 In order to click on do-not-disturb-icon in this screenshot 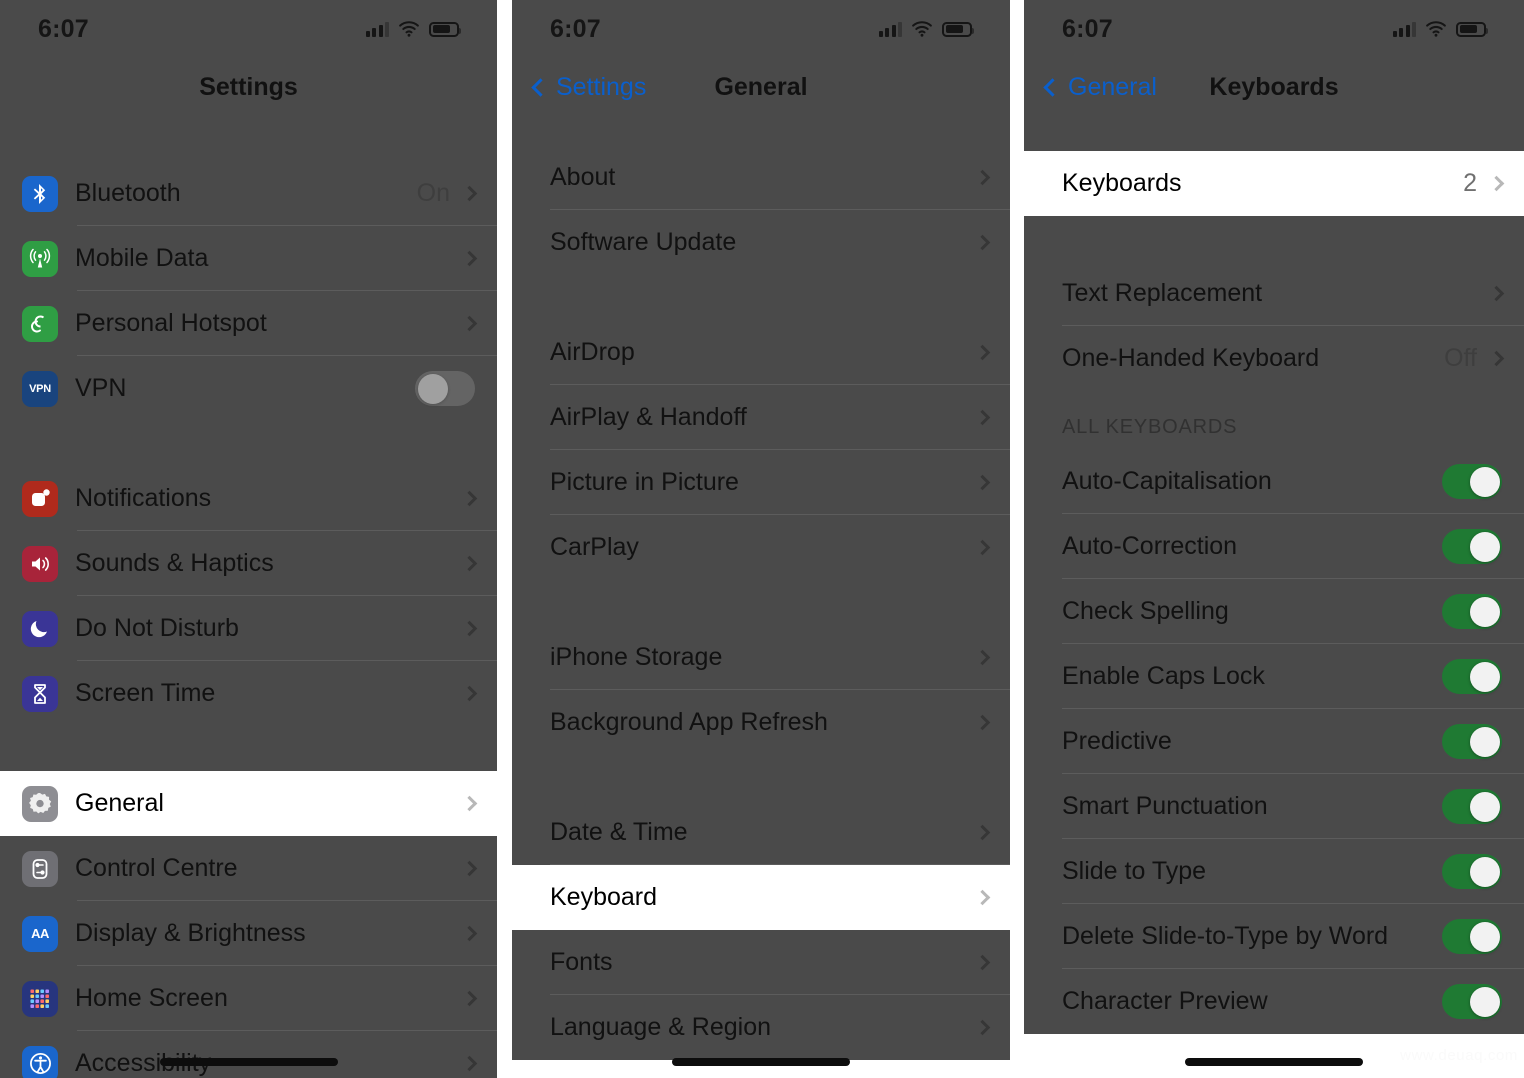, I will do `click(40, 628)`.